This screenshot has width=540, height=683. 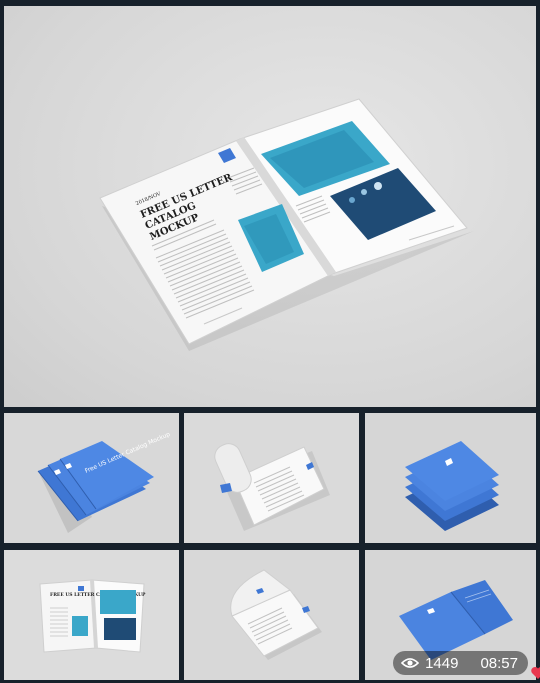 What do you see at coordinates (535, 673) in the screenshot?
I see `heart-reaction-icon` at bounding box center [535, 673].